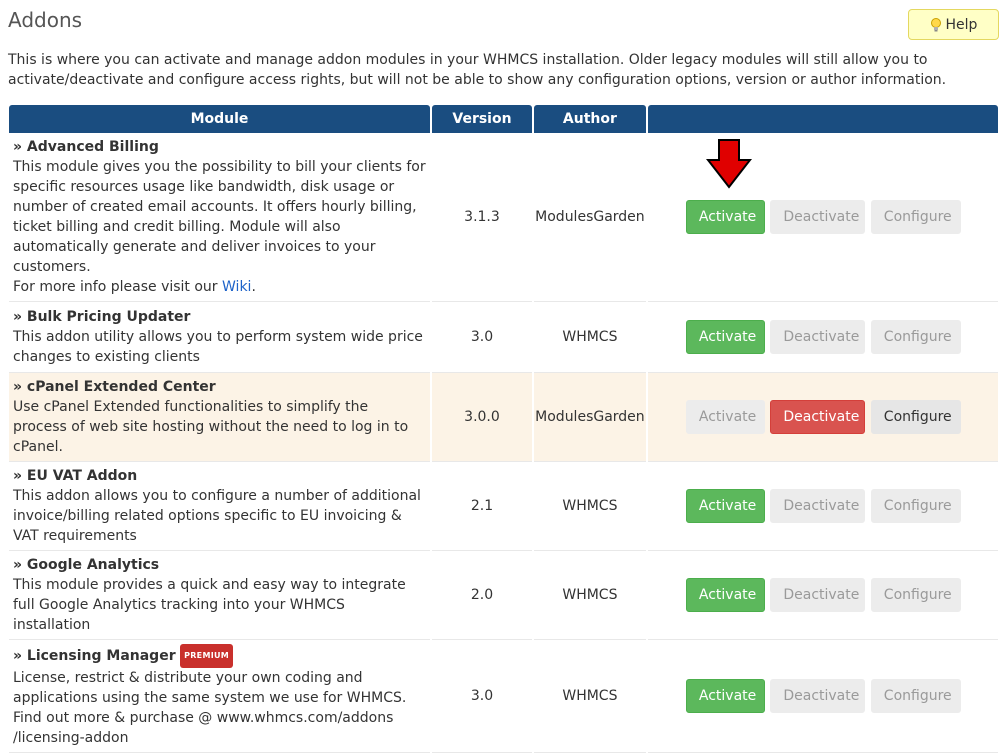 The image size is (1008, 753). I want to click on column-header-version: Version, so click(482, 119).